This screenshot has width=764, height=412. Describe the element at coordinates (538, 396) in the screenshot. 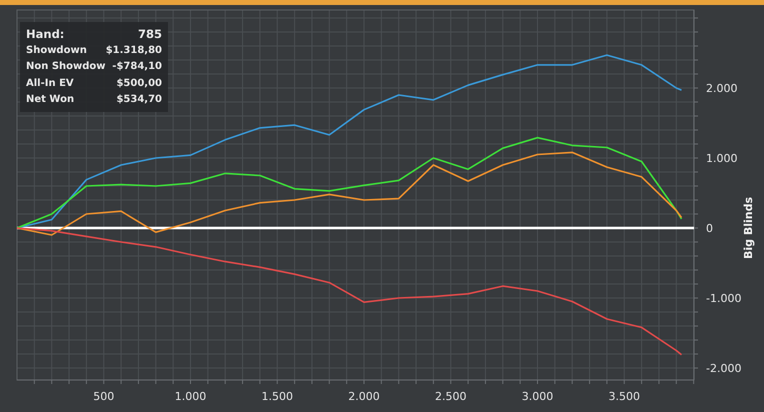

I see `x-tick-label: 3.000` at that location.